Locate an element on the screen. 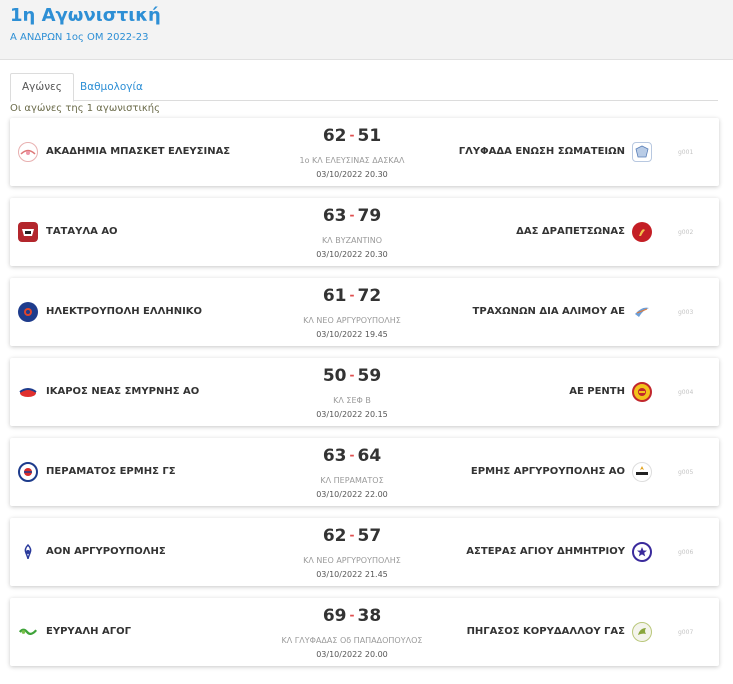 Image resolution: width=733 pixels, height=684 pixels. away-team-name: ΓΛΥΦΑΔΑ ΕΝΩΣΗ ΣΩΜΑΤΕΙΩΝ is located at coordinates (542, 151).